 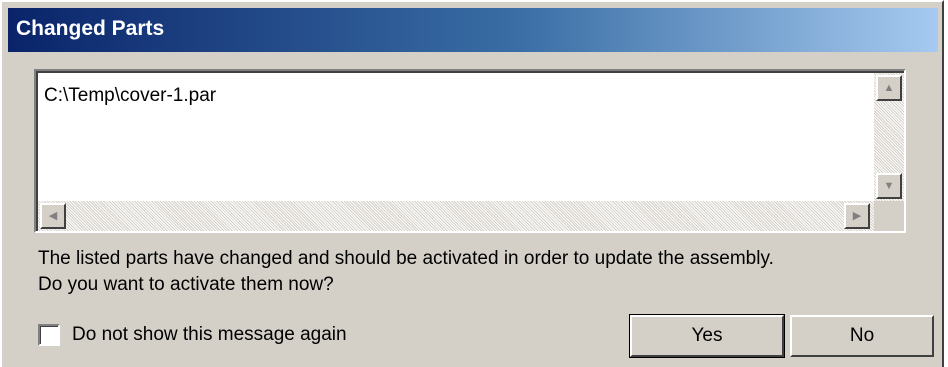 What do you see at coordinates (456, 216) in the screenshot?
I see `horizontal-scrollbar: ◀ ▶` at bounding box center [456, 216].